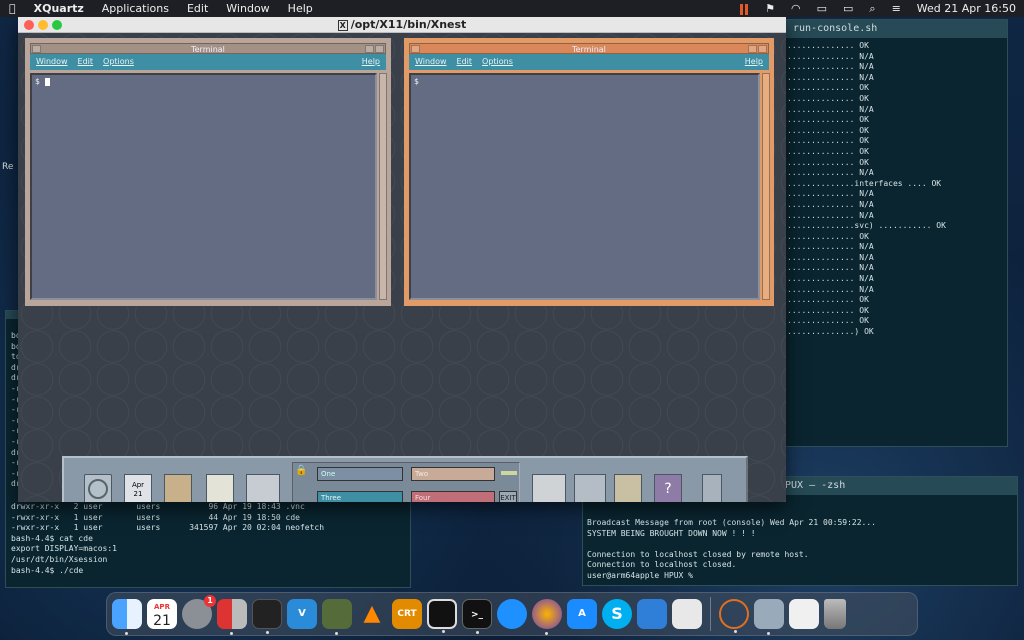  I want to click on text-editor-icon, so click(220, 488).